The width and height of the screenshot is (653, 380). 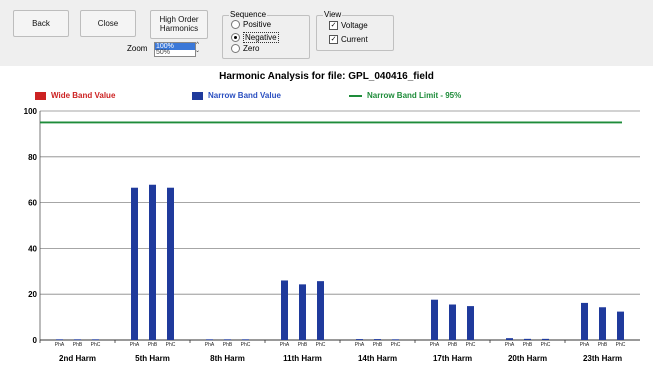 What do you see at coordinates (35, 340) in the screenshot?
I see `y-tick-label: 0` at bounding box center [35, 340].